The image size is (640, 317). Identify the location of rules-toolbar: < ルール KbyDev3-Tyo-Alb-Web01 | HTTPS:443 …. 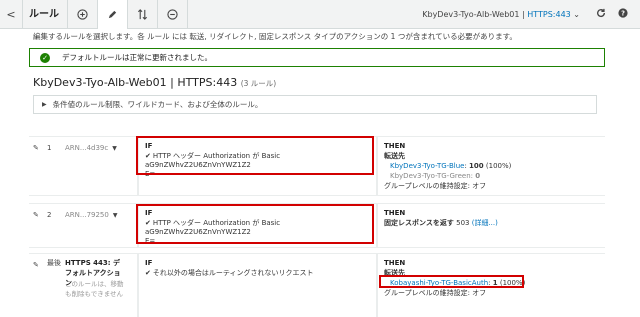
(320, 14).